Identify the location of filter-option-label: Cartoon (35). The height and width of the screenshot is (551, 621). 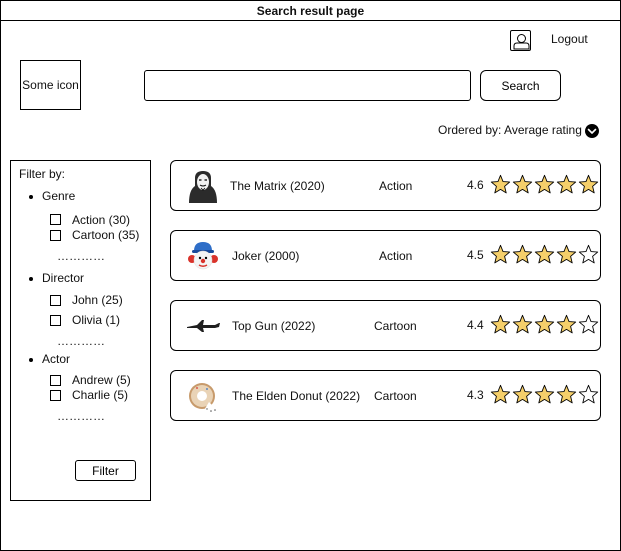
(106, 235).